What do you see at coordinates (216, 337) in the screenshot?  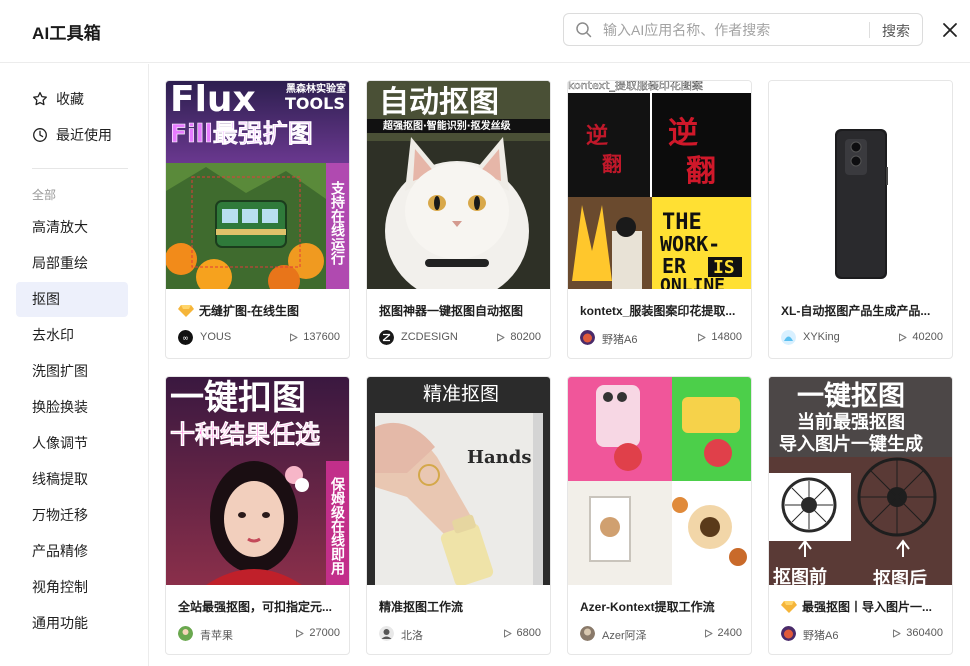 I see `card-author: YOUS` at bounding box center [216, 337].